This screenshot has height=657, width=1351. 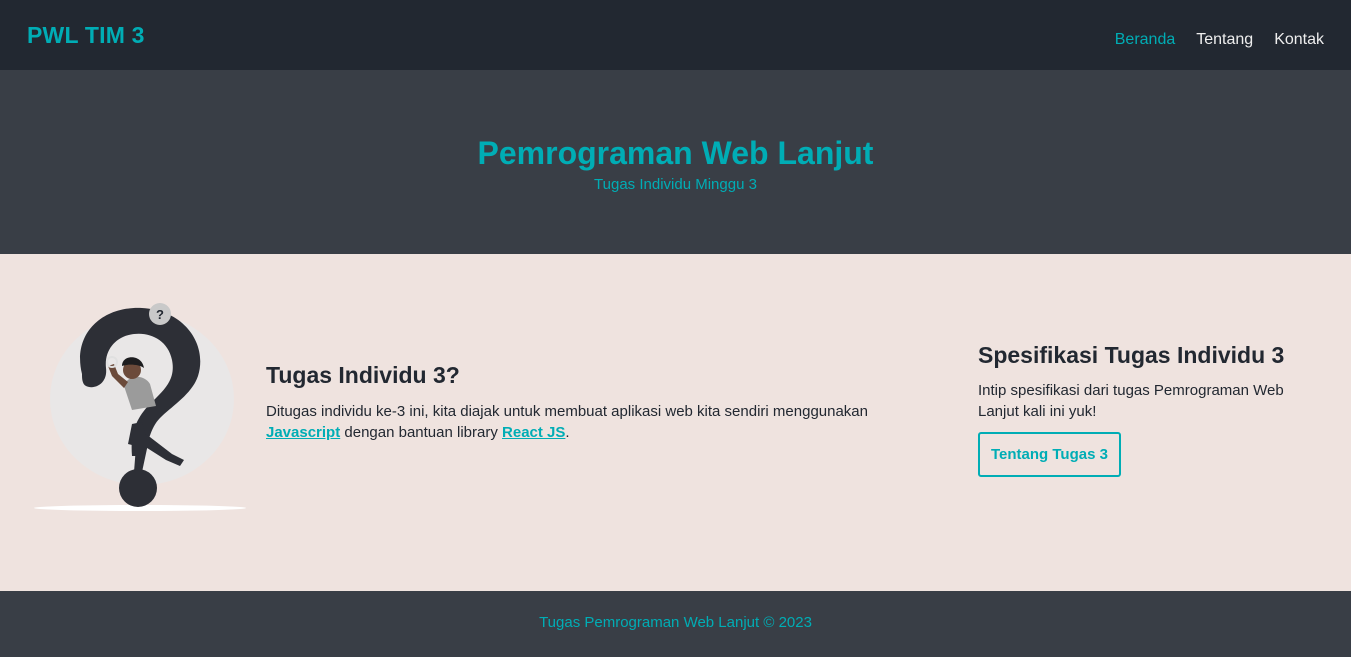 What do you see at coordinates (363, 375) in the screenshot?
I see `intro-title: Tugas Individu 3?` at bounding box center [363, 375].